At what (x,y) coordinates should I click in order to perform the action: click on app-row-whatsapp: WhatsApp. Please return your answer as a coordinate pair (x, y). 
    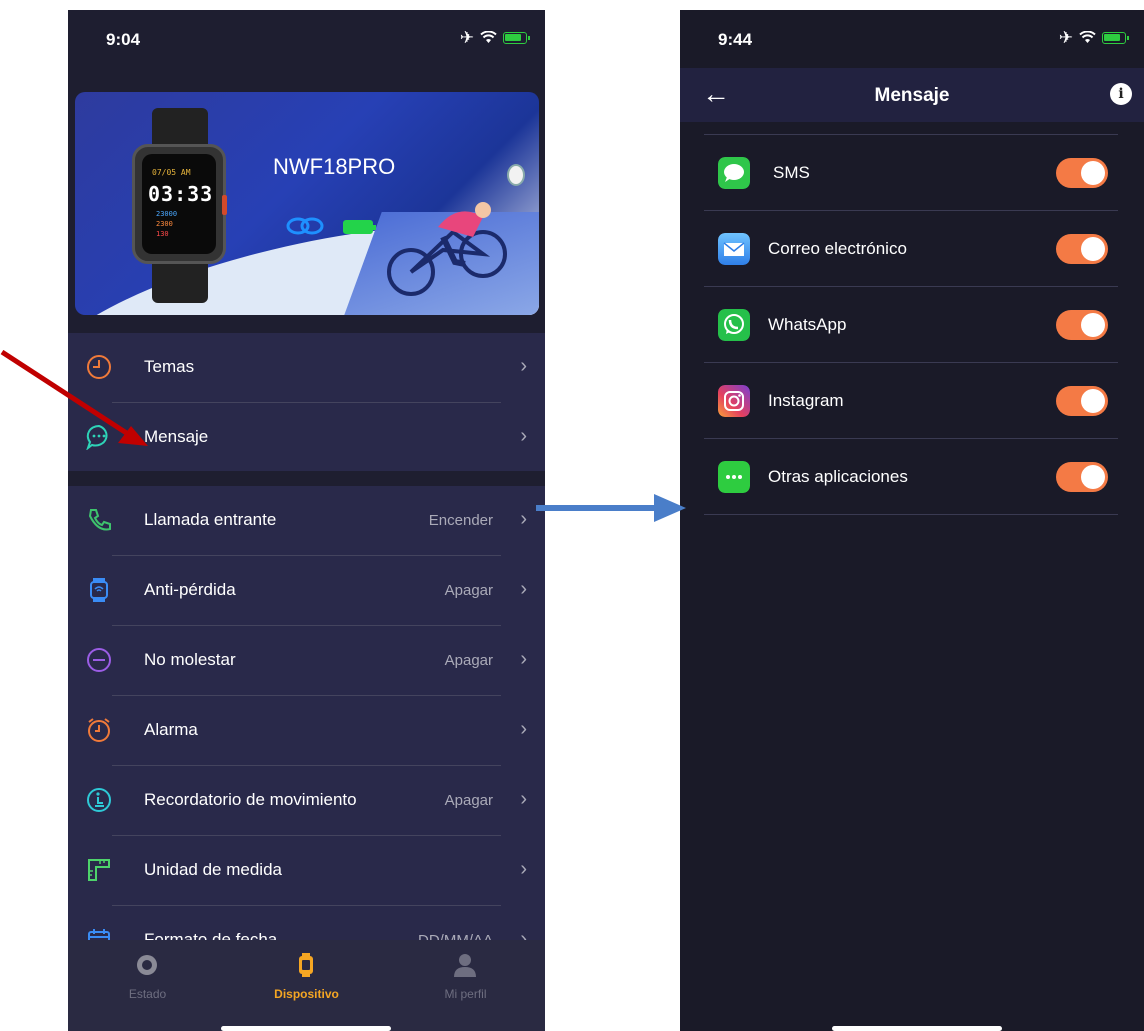
    Looking at the image, I should click on (912, 325).